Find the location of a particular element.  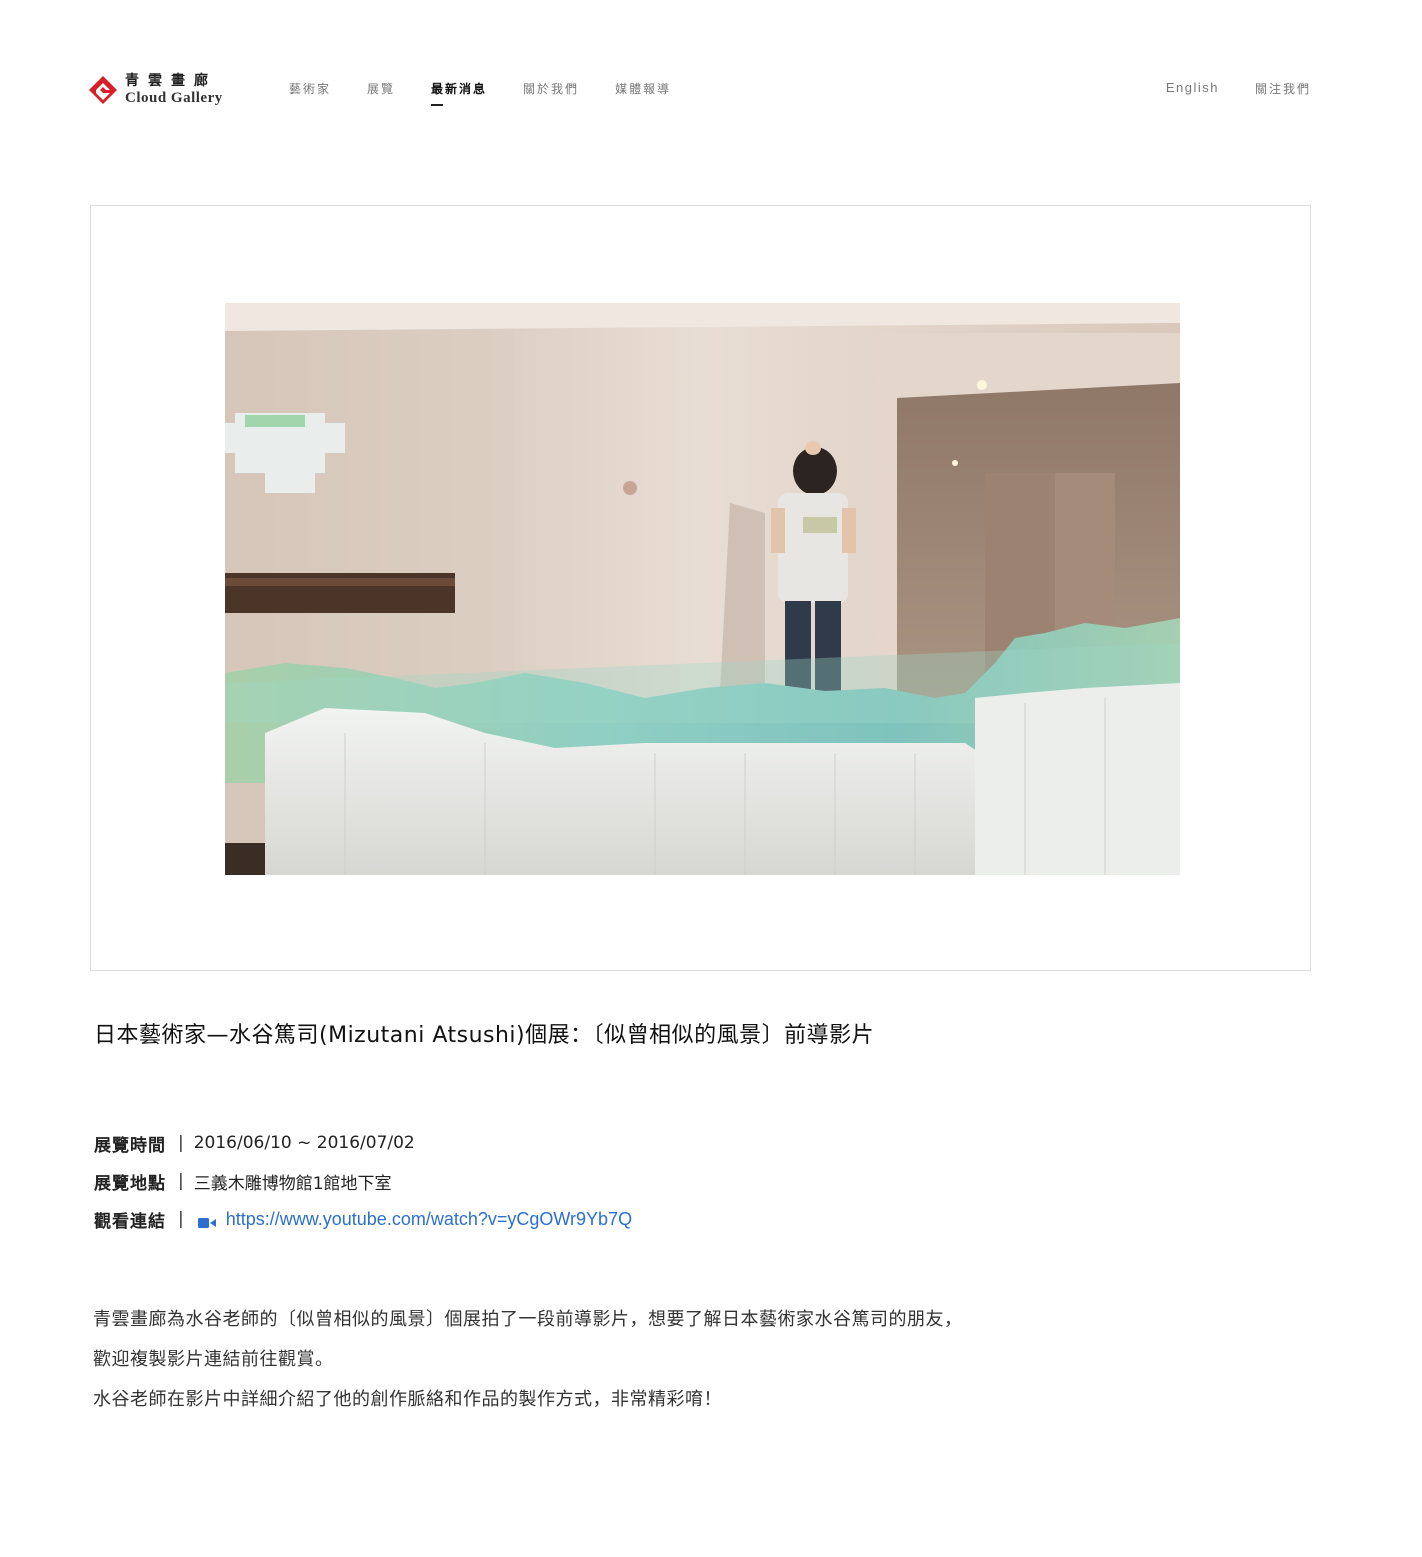

date-value: 2016/06/10 ~ 2016/07/02 is located at coordinates (304, 1143).